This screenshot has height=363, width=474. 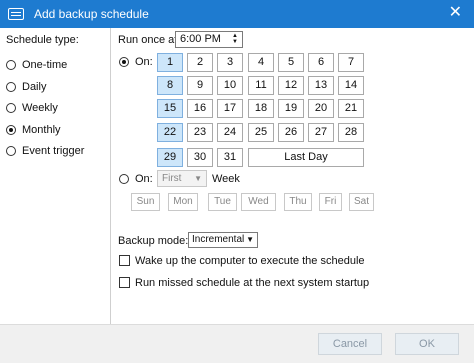 I want to click on spin-arrows-icon: ▲ ▼, so click(x=235, y=39).